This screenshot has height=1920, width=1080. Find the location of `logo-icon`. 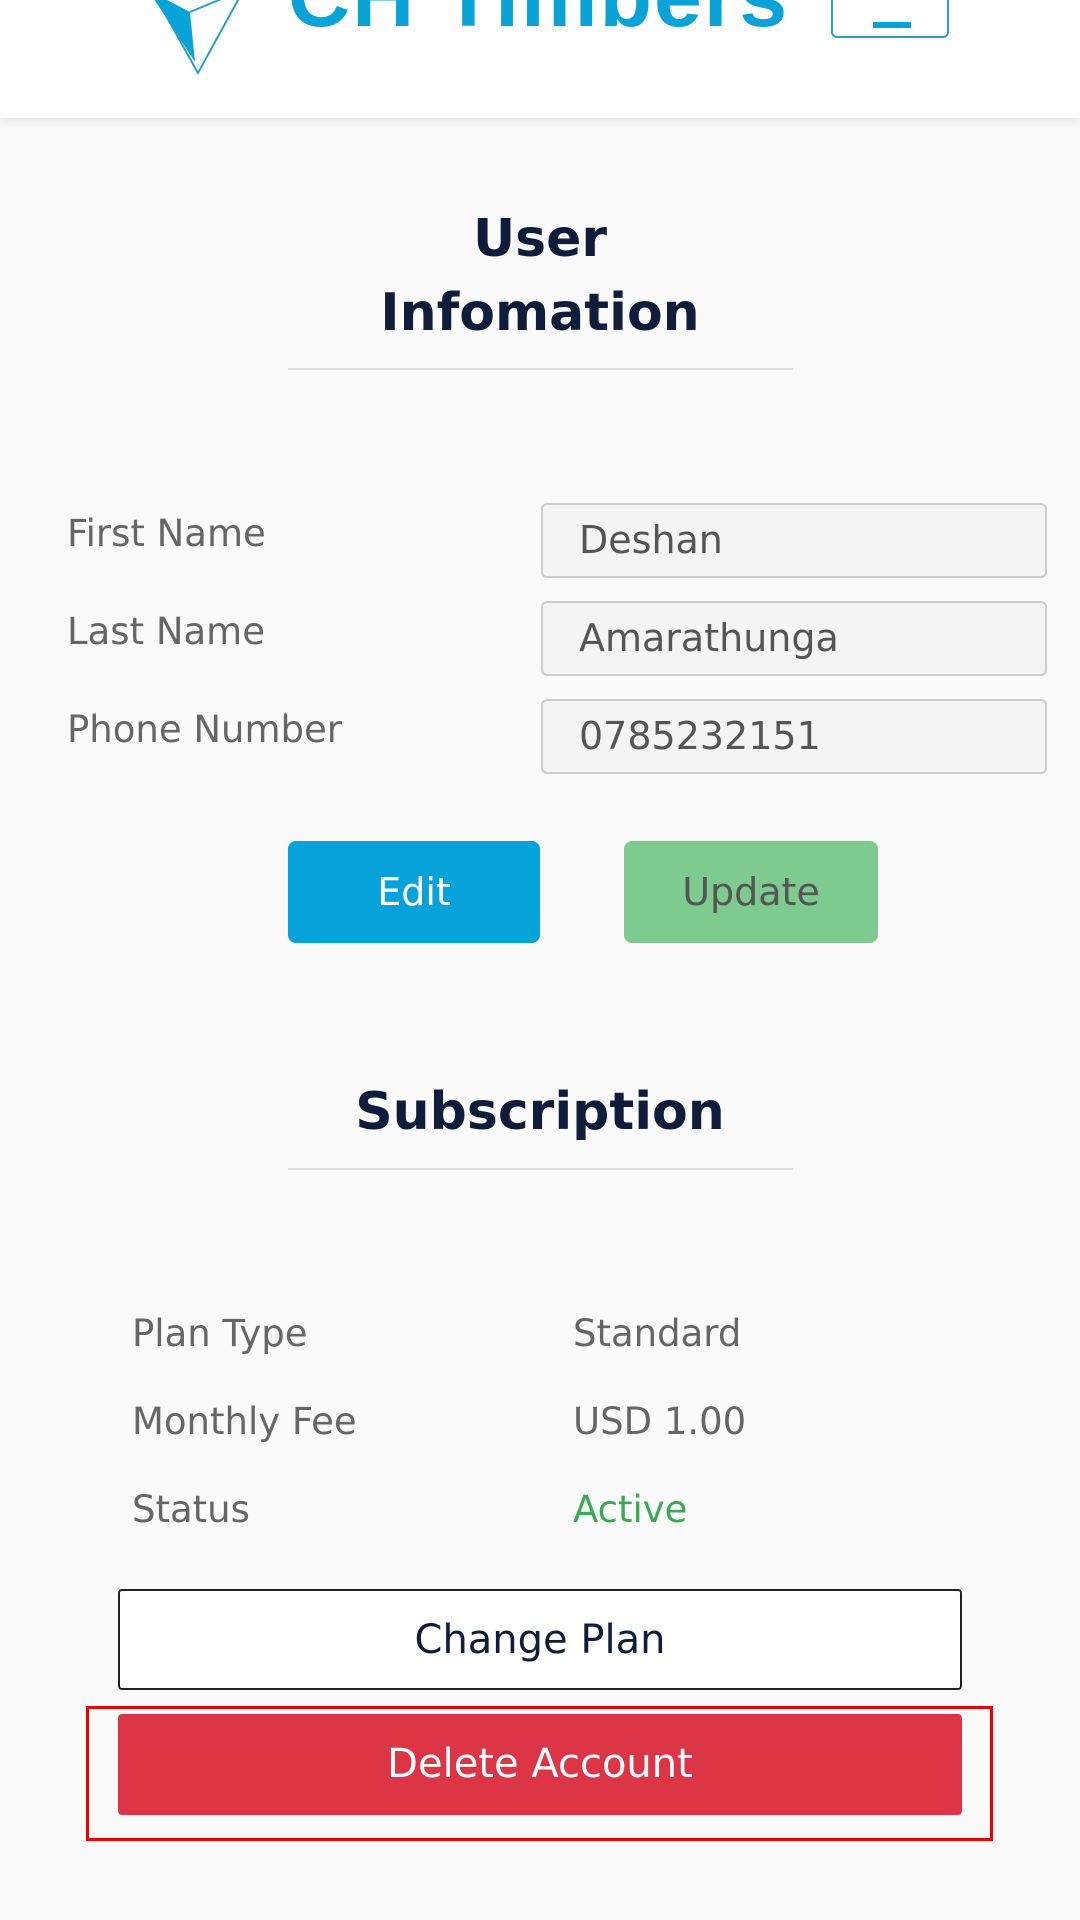

logo-icon is located at coordinates (197, 37).